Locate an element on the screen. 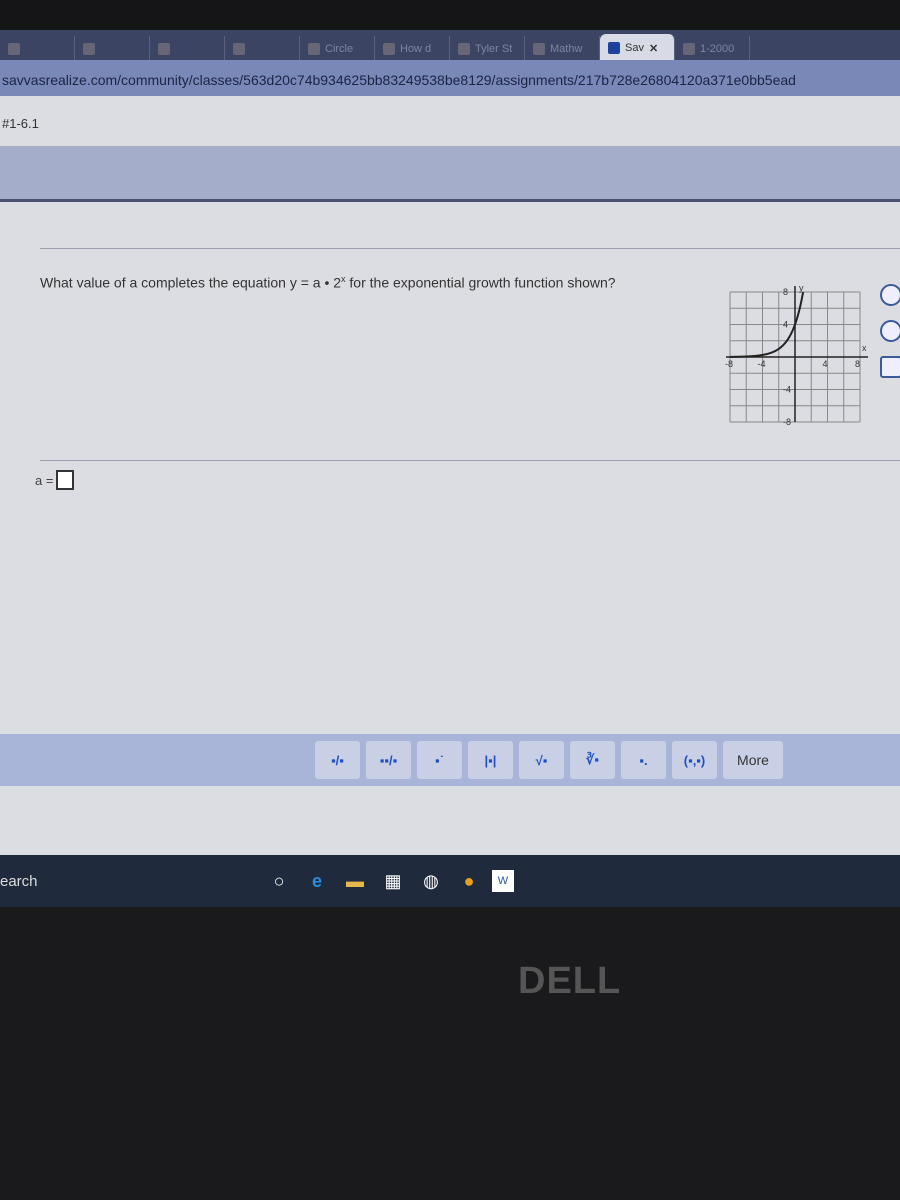 The height and width of the screenshot is (1200, 900). tab-label: 1-2000 is located at coordinates (717, 49).